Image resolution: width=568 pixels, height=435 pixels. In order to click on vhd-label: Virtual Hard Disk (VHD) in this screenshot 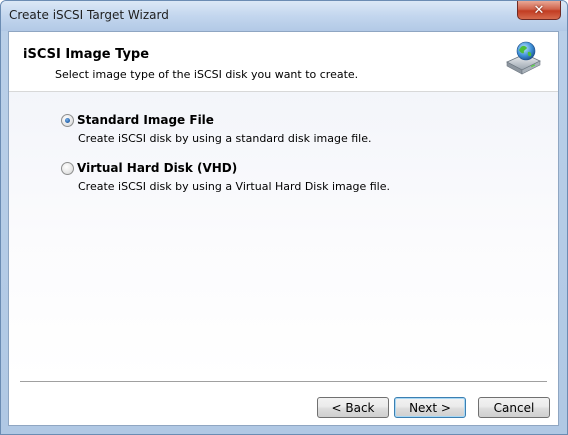, I will do `click(157, 168)`.